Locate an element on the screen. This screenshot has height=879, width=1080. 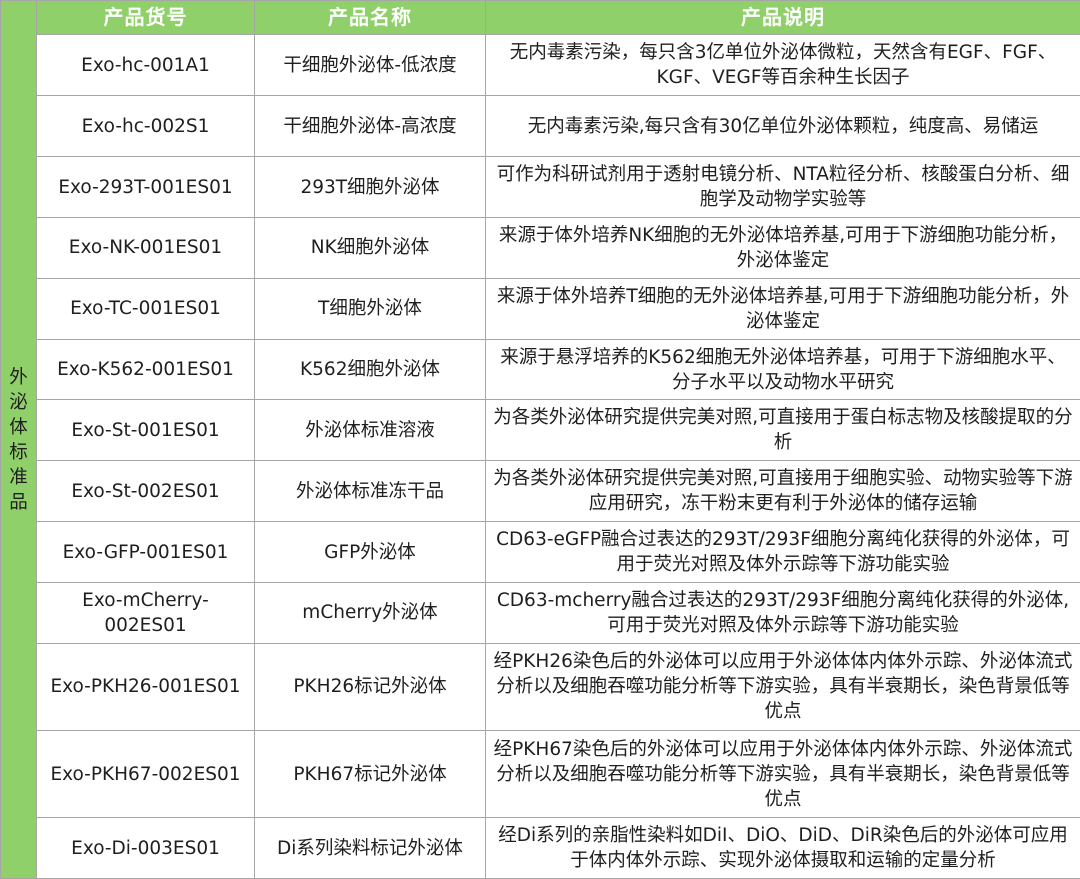
category-char: 外 is located at coordinates (18, 377).